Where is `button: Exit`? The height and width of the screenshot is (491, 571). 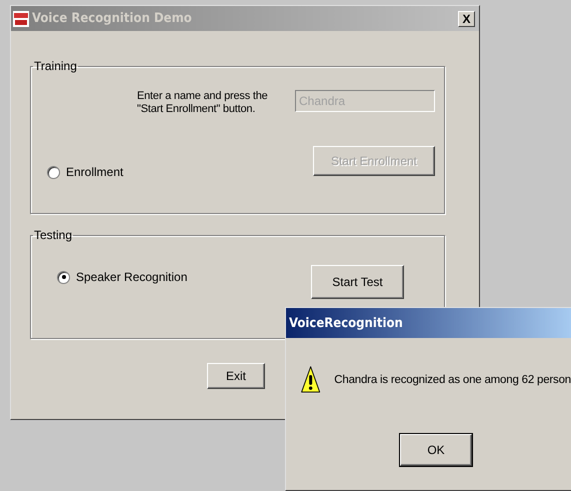
button: Exit is located at coordinates (236, 376).